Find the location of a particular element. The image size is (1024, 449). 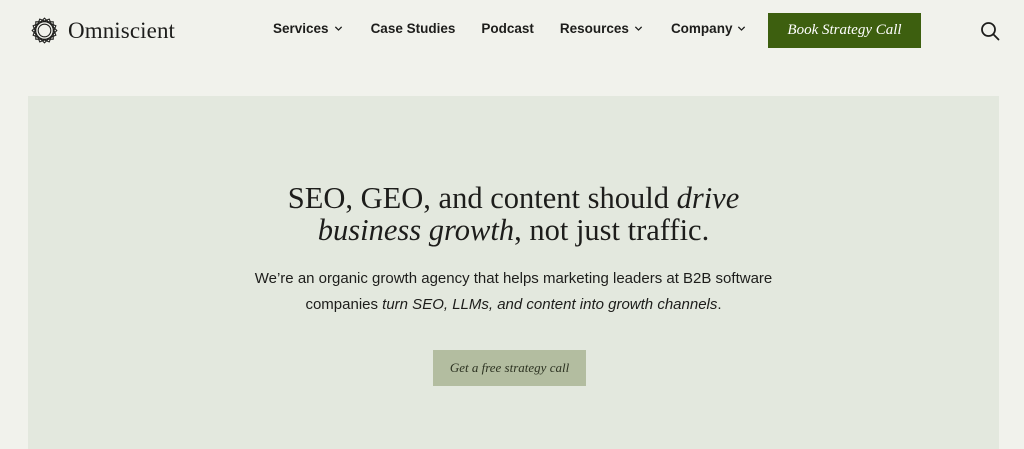

nav-item-services: Services is located at coordinates (308, 28).